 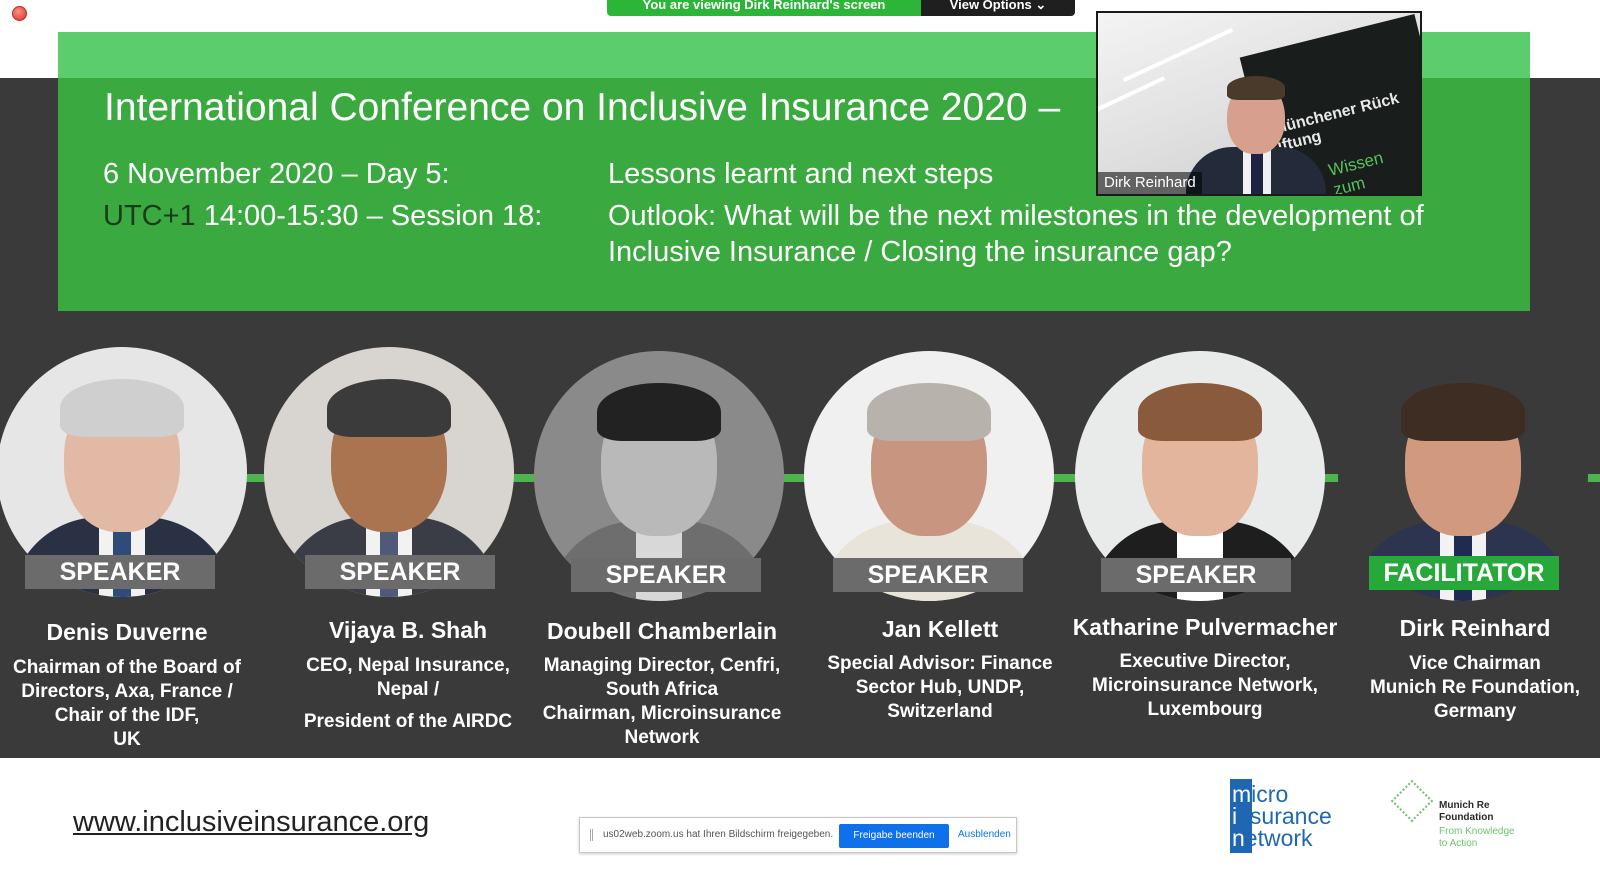 What do you see at coordinates (19, 13) in the screenshot?
I see `red-circle-icon` at bounding box center [19, 13].